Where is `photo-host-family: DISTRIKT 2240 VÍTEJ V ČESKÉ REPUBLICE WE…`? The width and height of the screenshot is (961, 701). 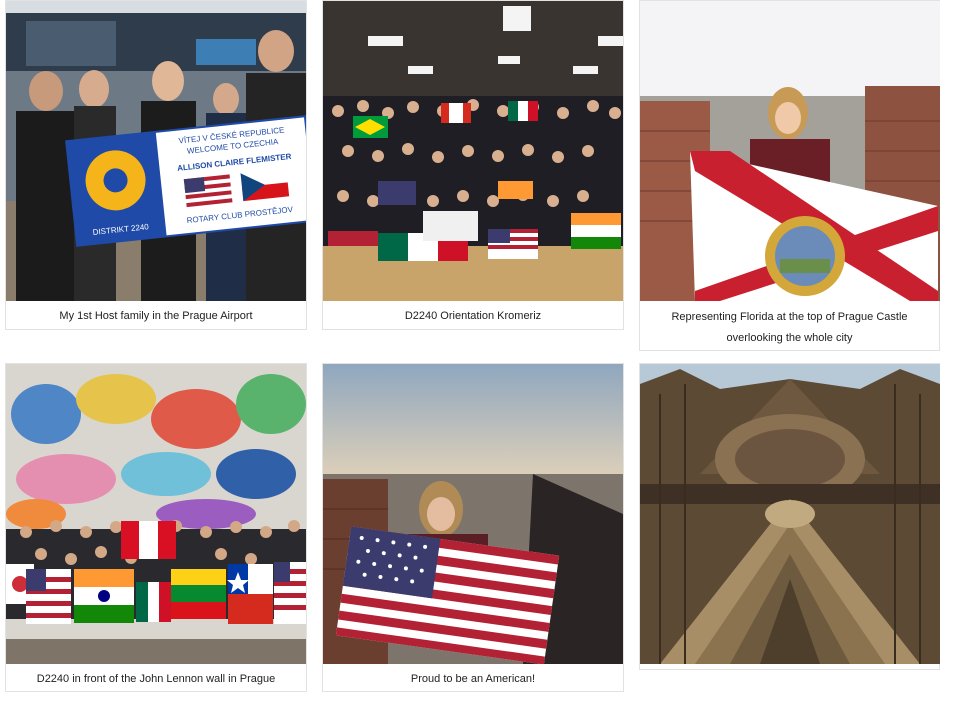 photo-host-family: DISTRIKT 2240 VÍTEJ V ČESKÉ REPUBLICE WE… is located at coordinates (156, 151).